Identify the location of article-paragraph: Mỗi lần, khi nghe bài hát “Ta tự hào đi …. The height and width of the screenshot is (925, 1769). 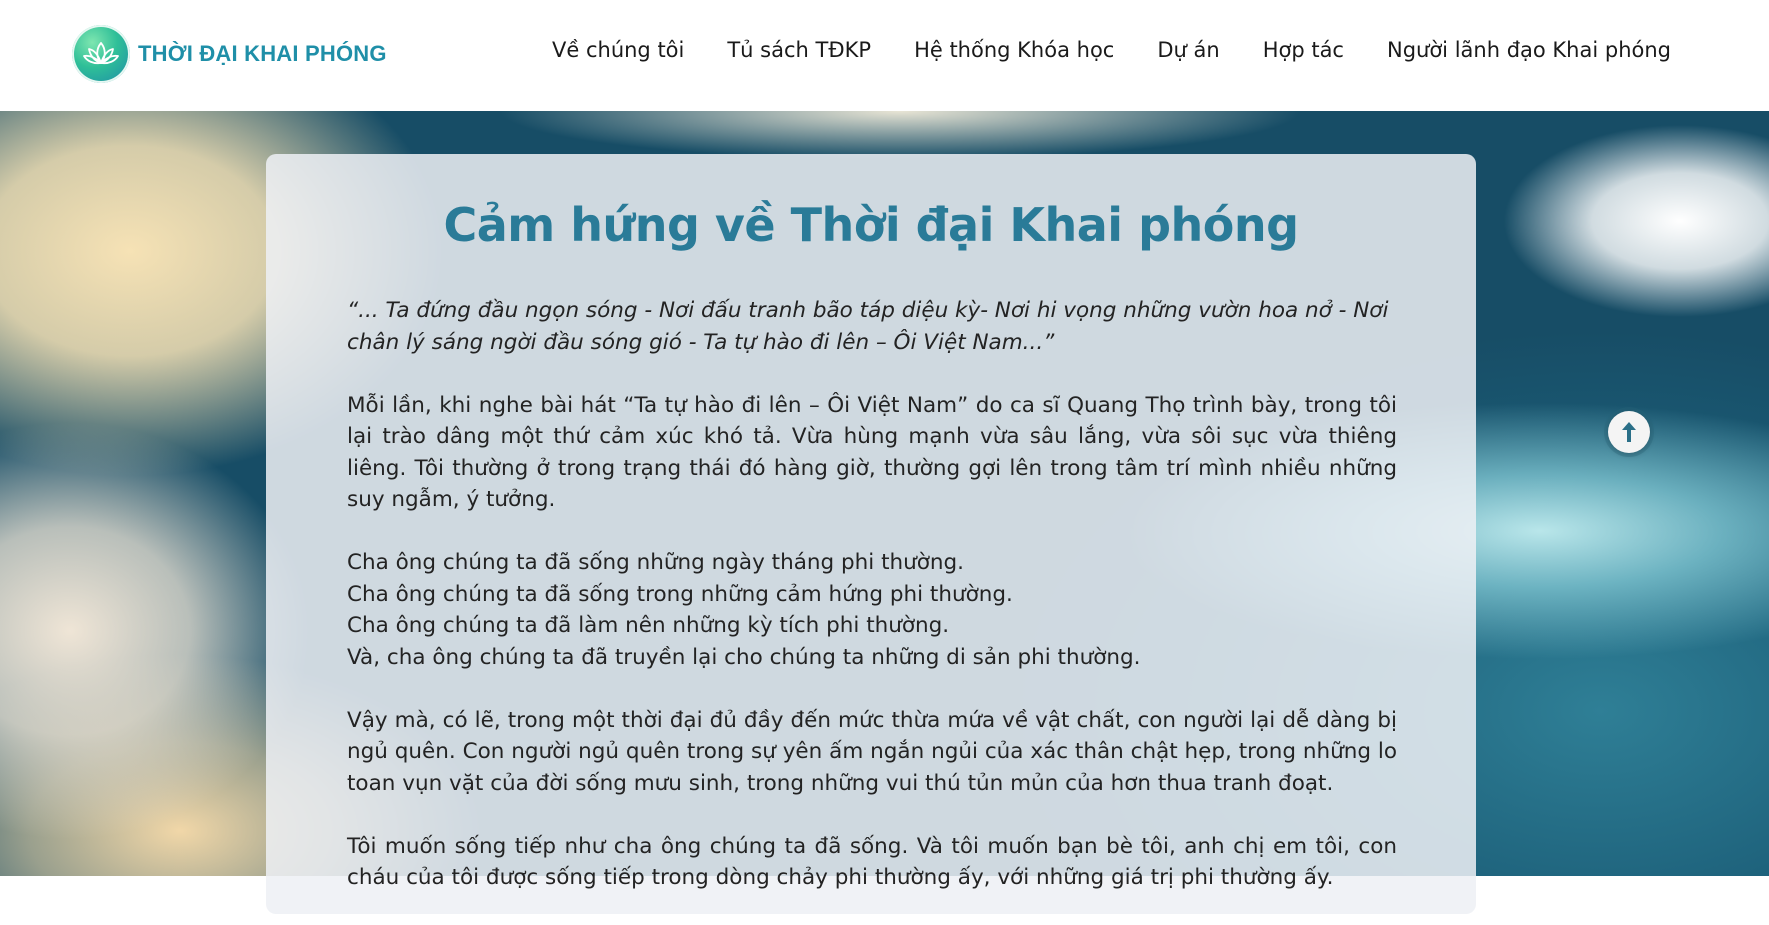
(872, 452).